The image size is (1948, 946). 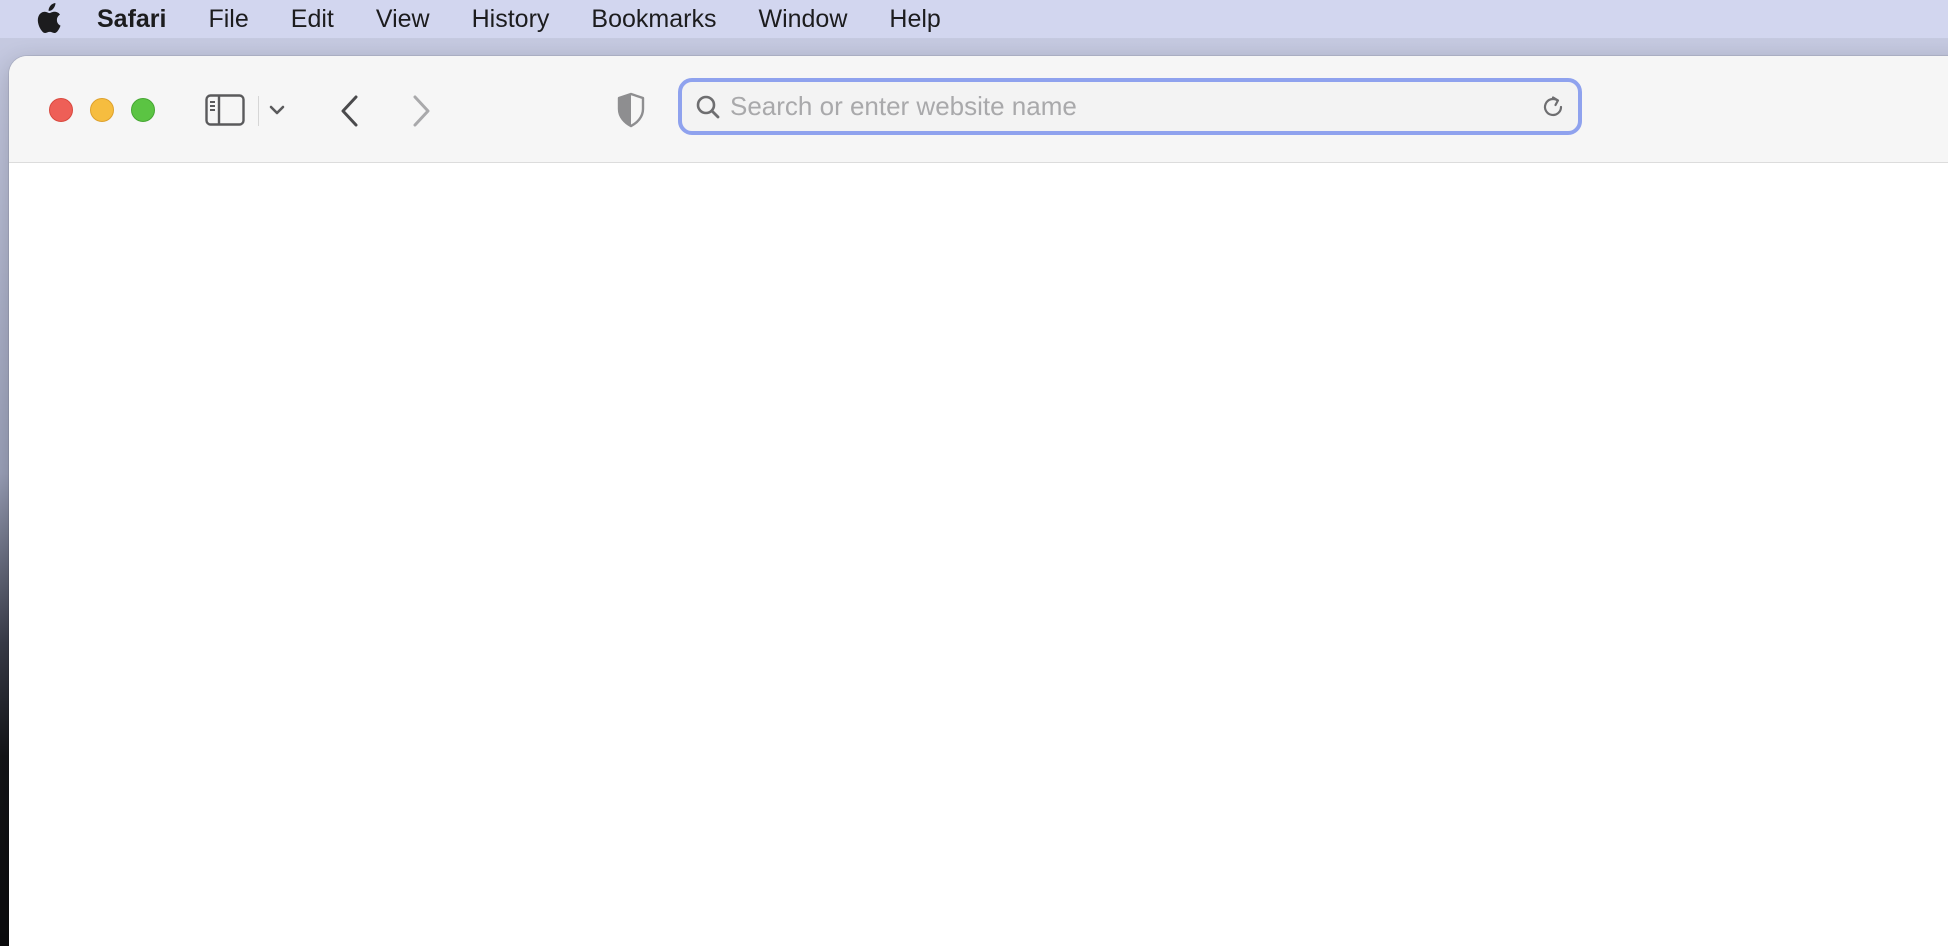 What do you see at coordinates (802, 19) in the screenshot?
I see `menu-window: Window` at bounding box center [802, 19].